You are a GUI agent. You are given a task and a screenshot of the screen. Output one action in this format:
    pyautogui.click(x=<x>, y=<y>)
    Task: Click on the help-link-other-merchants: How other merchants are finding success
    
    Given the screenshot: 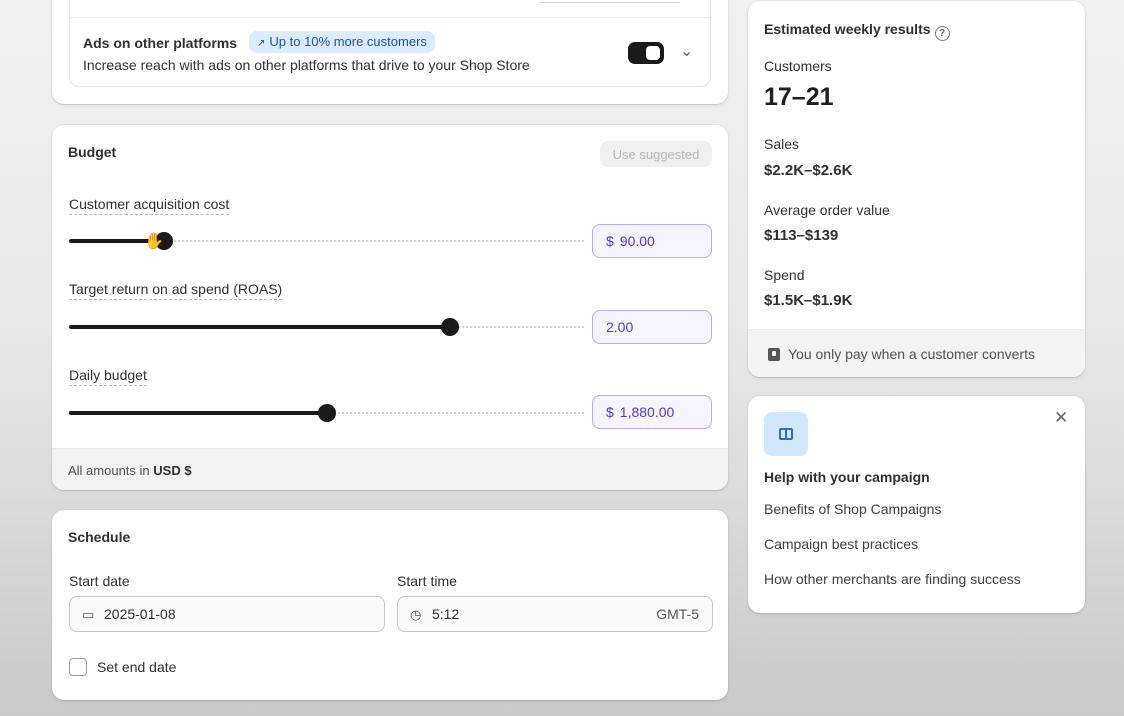 What is the action you would take?
    pyautogui.click(x=892, y=579)
    